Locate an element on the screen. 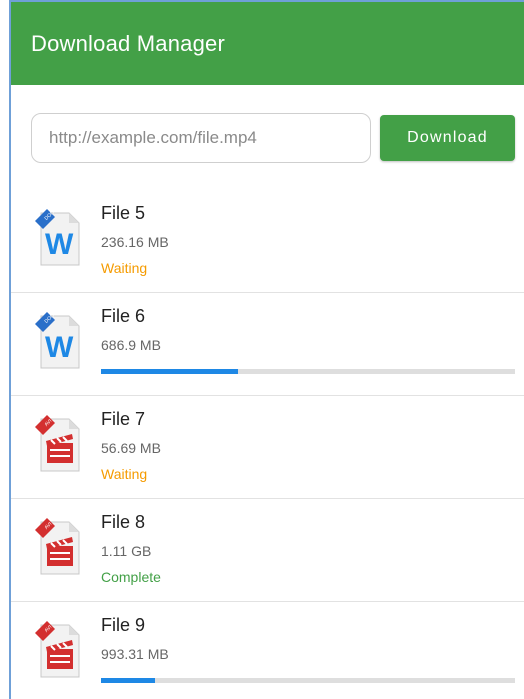 This screenshot has height=699, width=524. download-item: DOCX W File 6 686.9 MB is located at coordinates (267, 344).